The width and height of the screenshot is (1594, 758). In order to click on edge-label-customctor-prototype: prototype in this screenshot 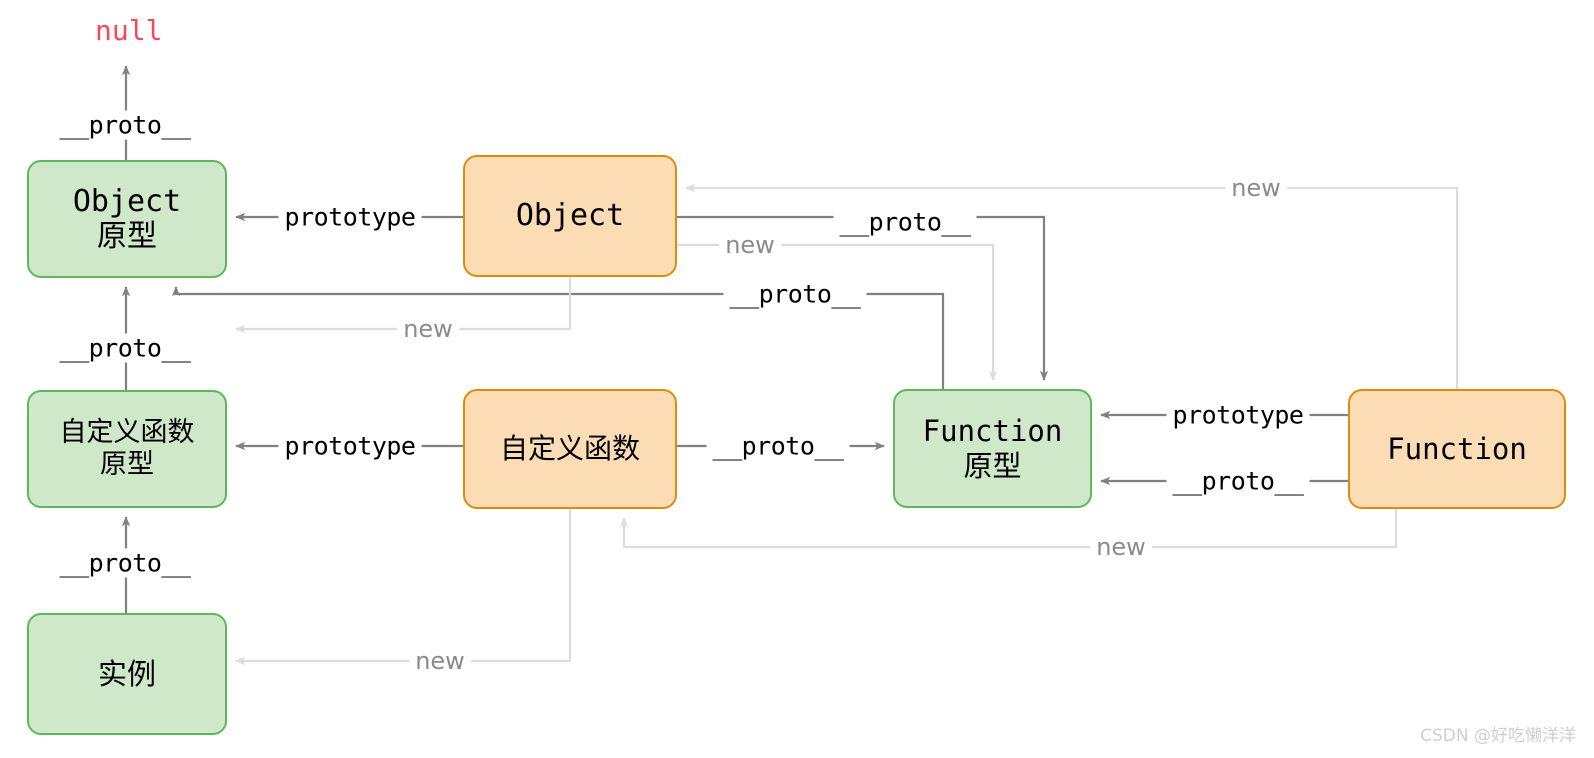, I will do `click(350, 446)`.